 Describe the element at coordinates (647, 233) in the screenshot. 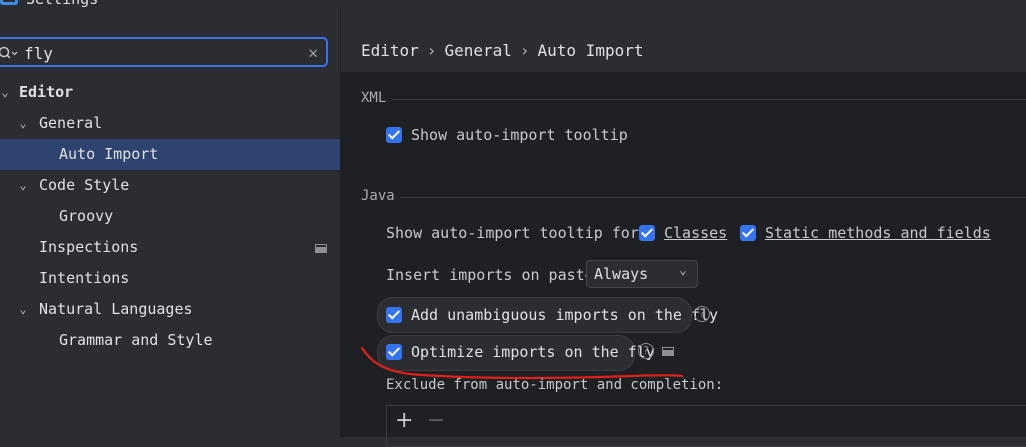

I see `classes-checkbox` at that location.